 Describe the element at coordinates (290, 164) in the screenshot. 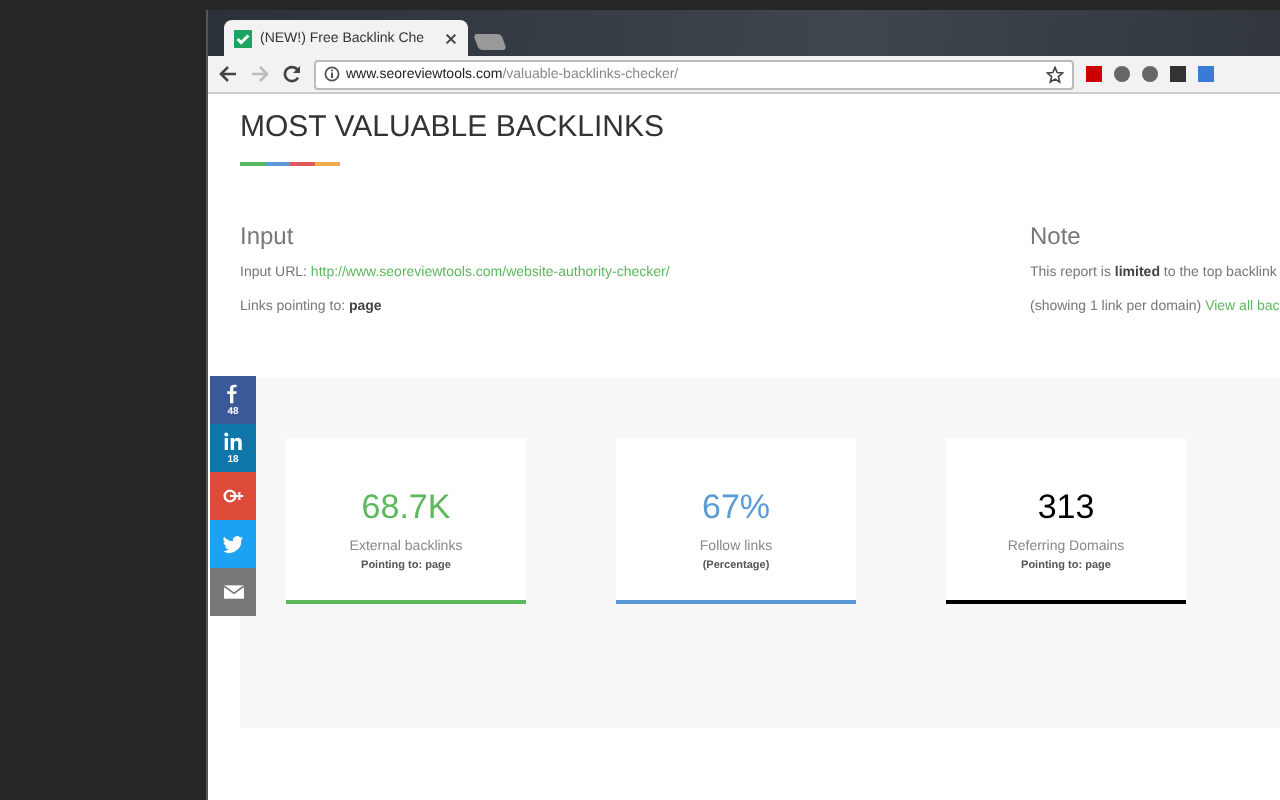

I see `heading-underline` at that location.